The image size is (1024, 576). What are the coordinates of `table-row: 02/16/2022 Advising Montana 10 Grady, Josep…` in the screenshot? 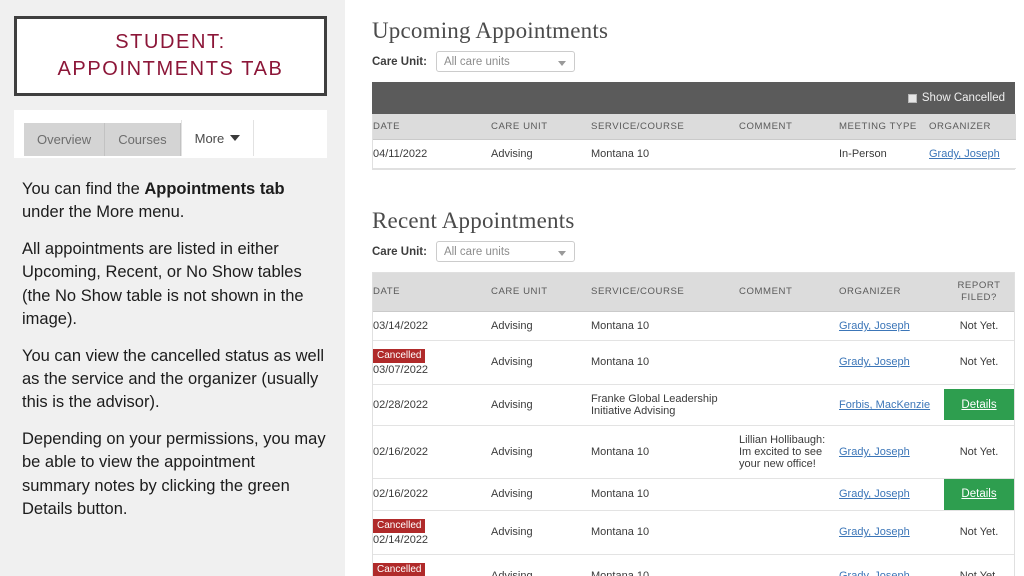 It's located at (693, 494).